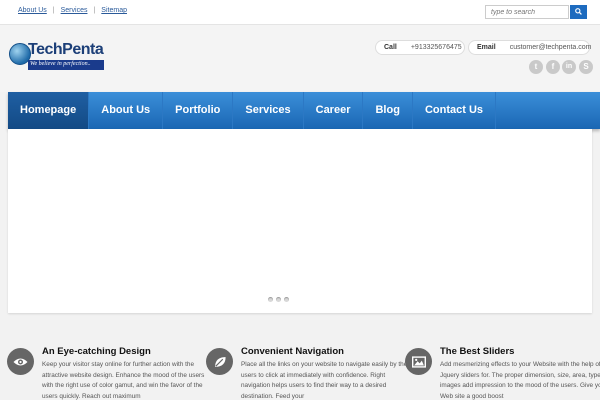 Image resolution: width=600 pixels, height=400 pixels. What do you see at coordinates (126, 110) in the screenshot?
I see `nav-item-about-us: About Us` at bounding box center [126, 110].